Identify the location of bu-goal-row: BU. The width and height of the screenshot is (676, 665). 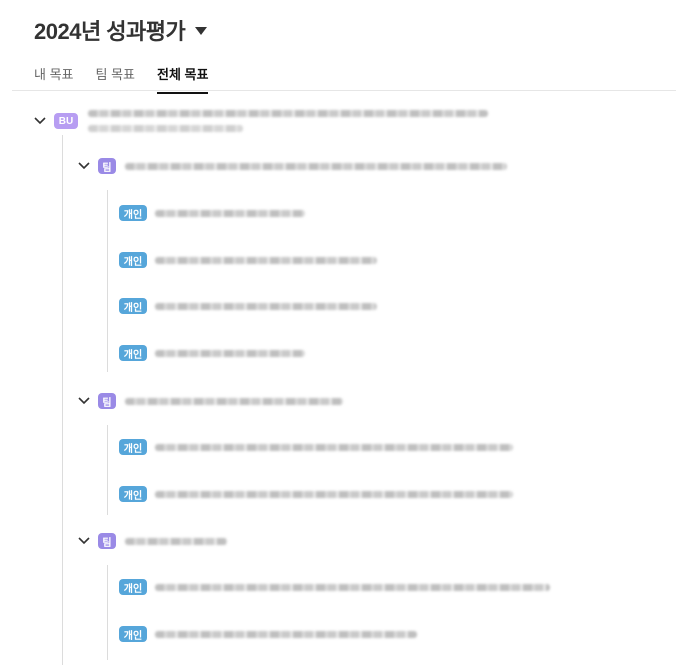
(260, 121).